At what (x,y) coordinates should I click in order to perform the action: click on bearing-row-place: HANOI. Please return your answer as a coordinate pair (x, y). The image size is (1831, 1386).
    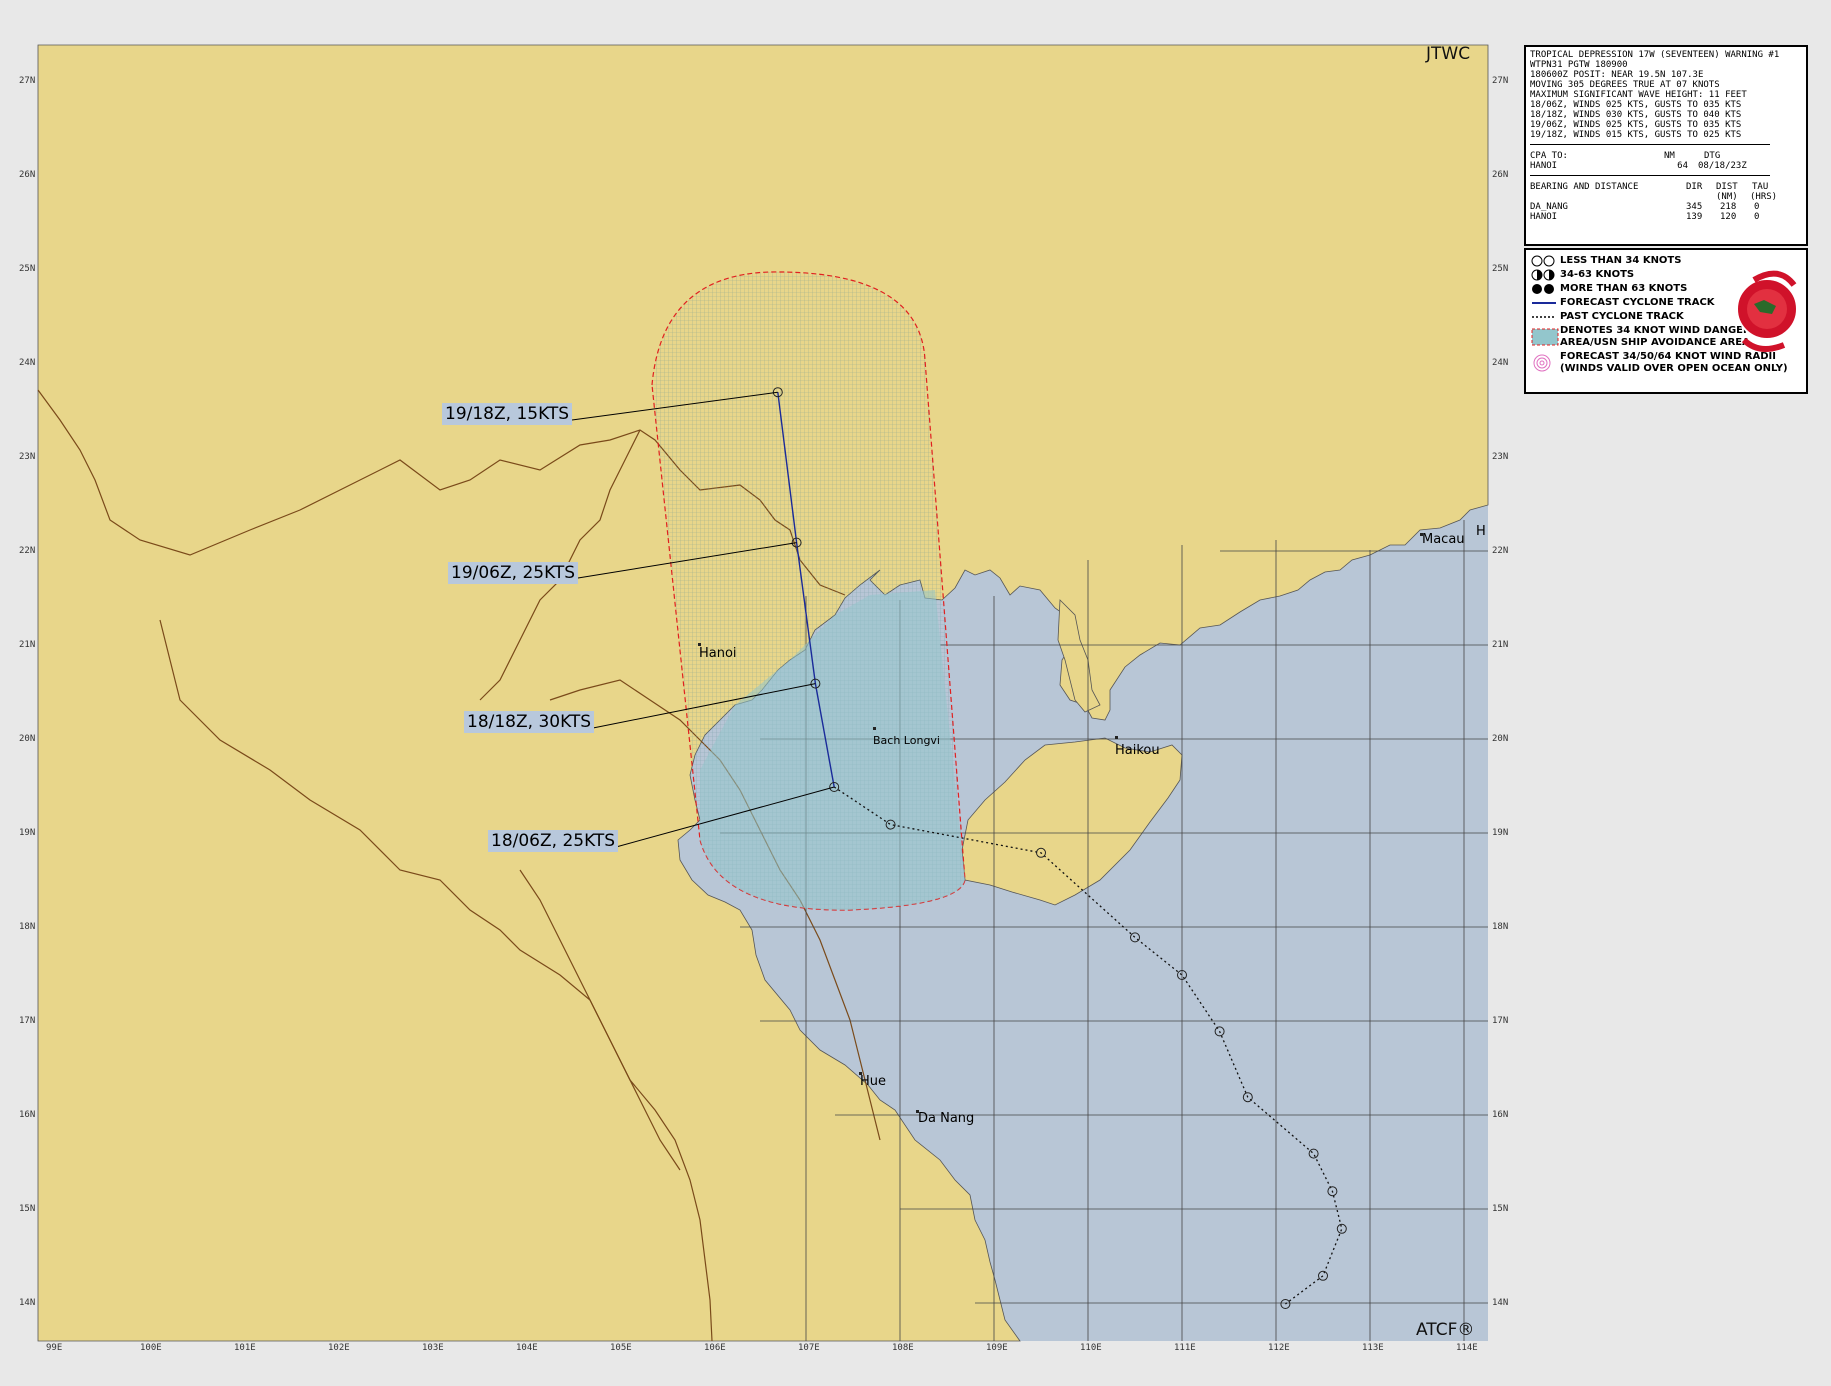
    Looking at the image, I should click on (1544, 217).